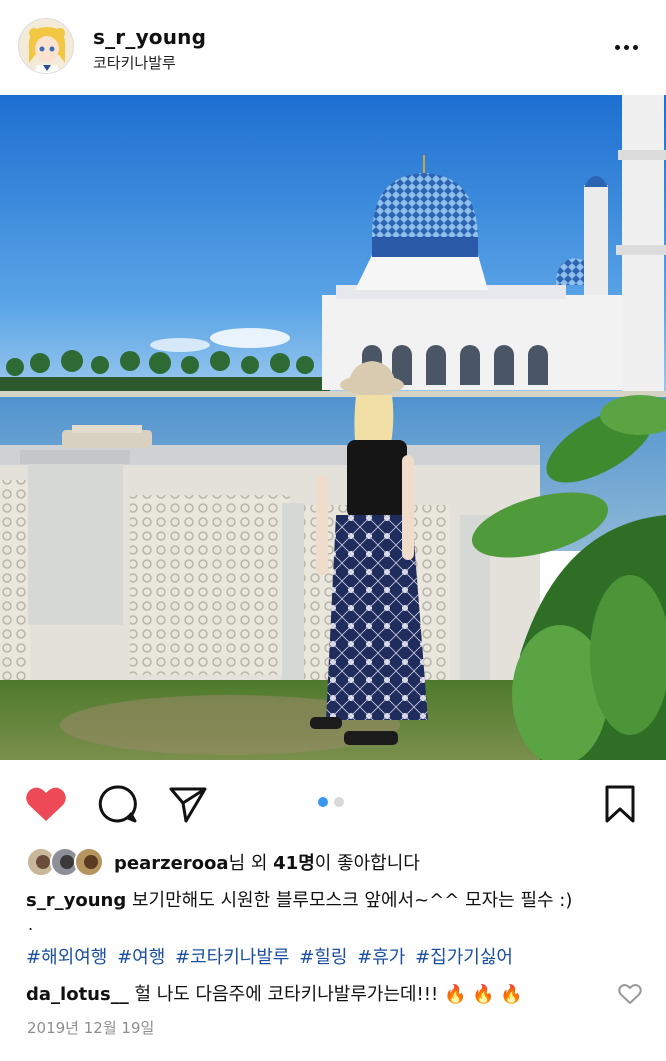 The image size is (666, 1061). Describe the element at coordinates (286, 994) in the screenshot. I see `comment-text: 헐 나도 다음주에 코타키나발루가는데!!!` at that location.